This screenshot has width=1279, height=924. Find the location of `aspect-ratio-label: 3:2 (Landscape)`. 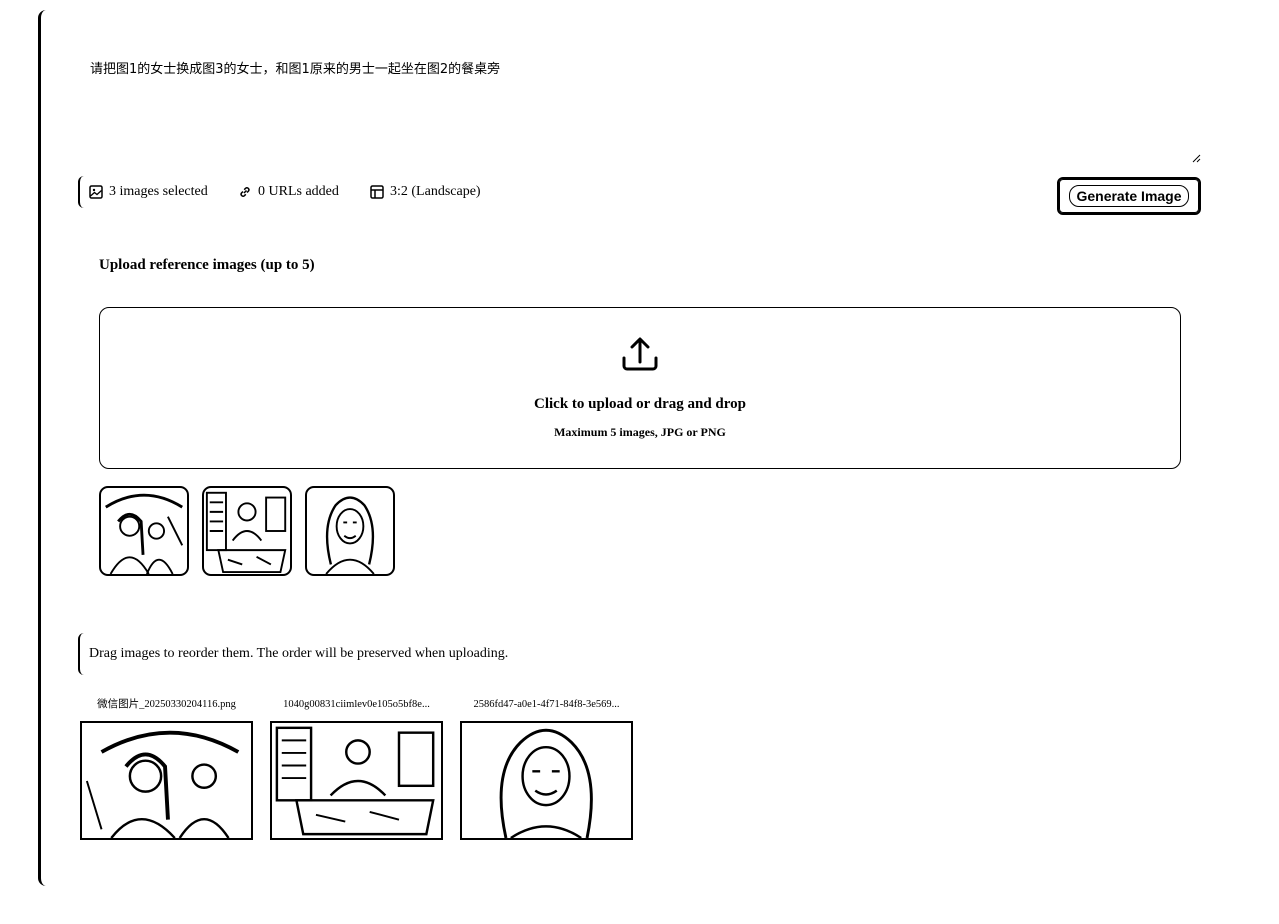

aspect-ratio-label: 3:2 (Landscape) is located at coordinates (435, 191).